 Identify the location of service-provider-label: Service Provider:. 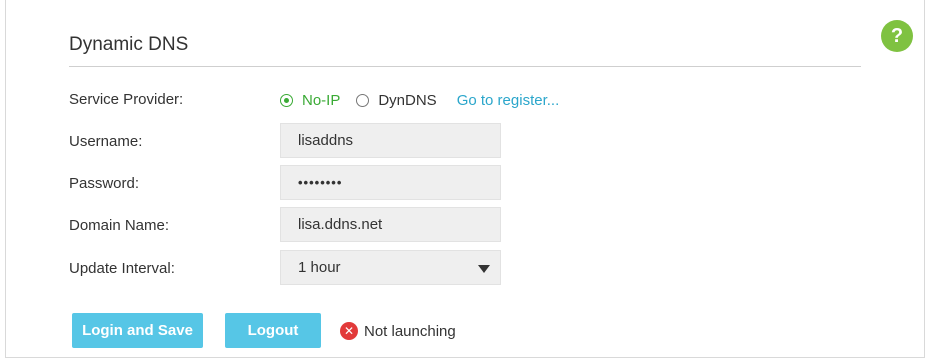
(126, 99).